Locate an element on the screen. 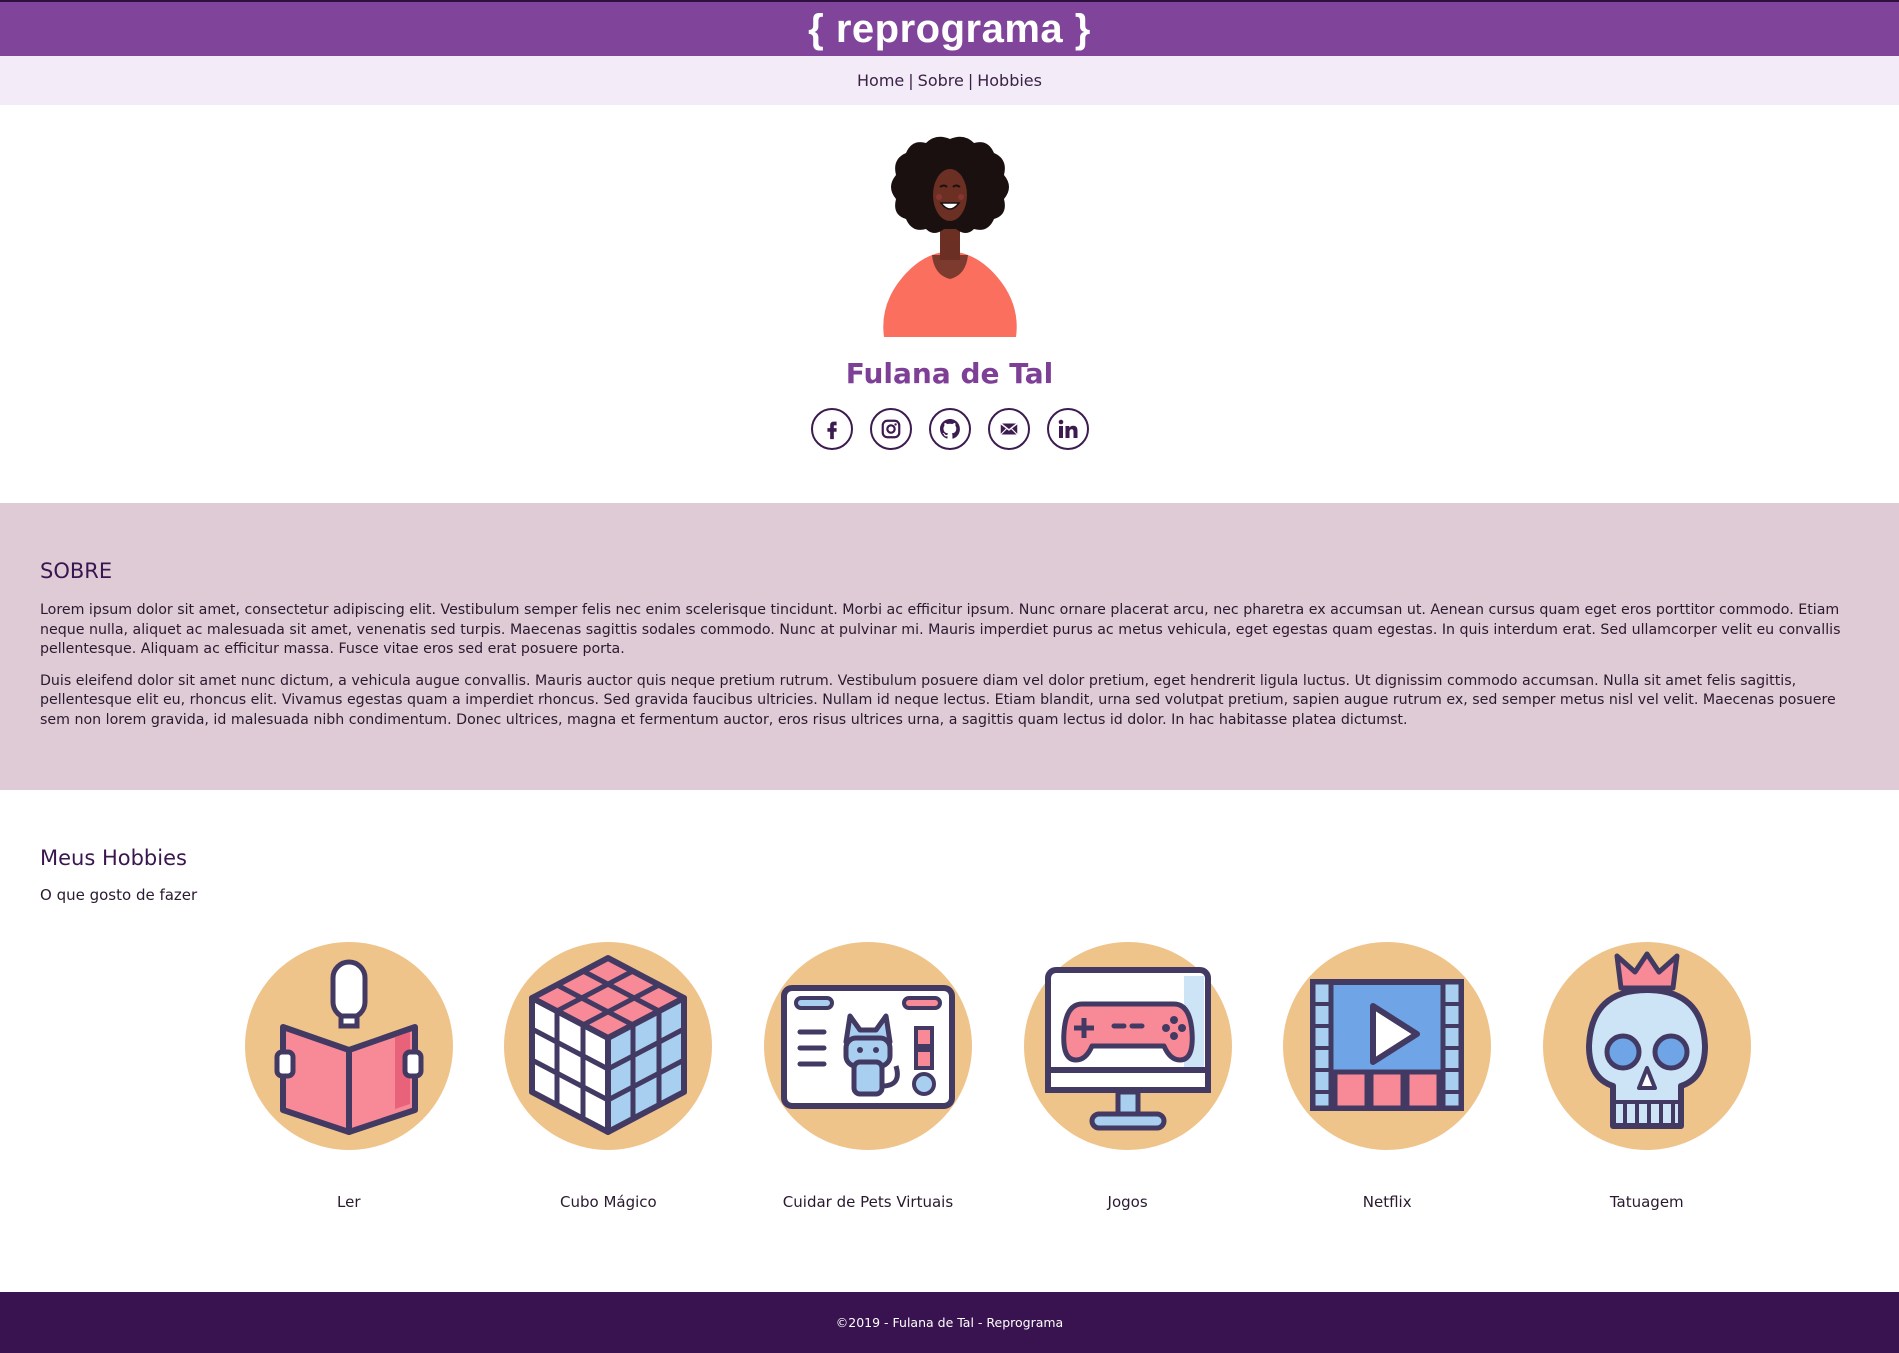 Image resolution: width=1899 pixels, height=1353 pixels. hobby-card: Cubo Mágico is located at coordinates (609, 1076).